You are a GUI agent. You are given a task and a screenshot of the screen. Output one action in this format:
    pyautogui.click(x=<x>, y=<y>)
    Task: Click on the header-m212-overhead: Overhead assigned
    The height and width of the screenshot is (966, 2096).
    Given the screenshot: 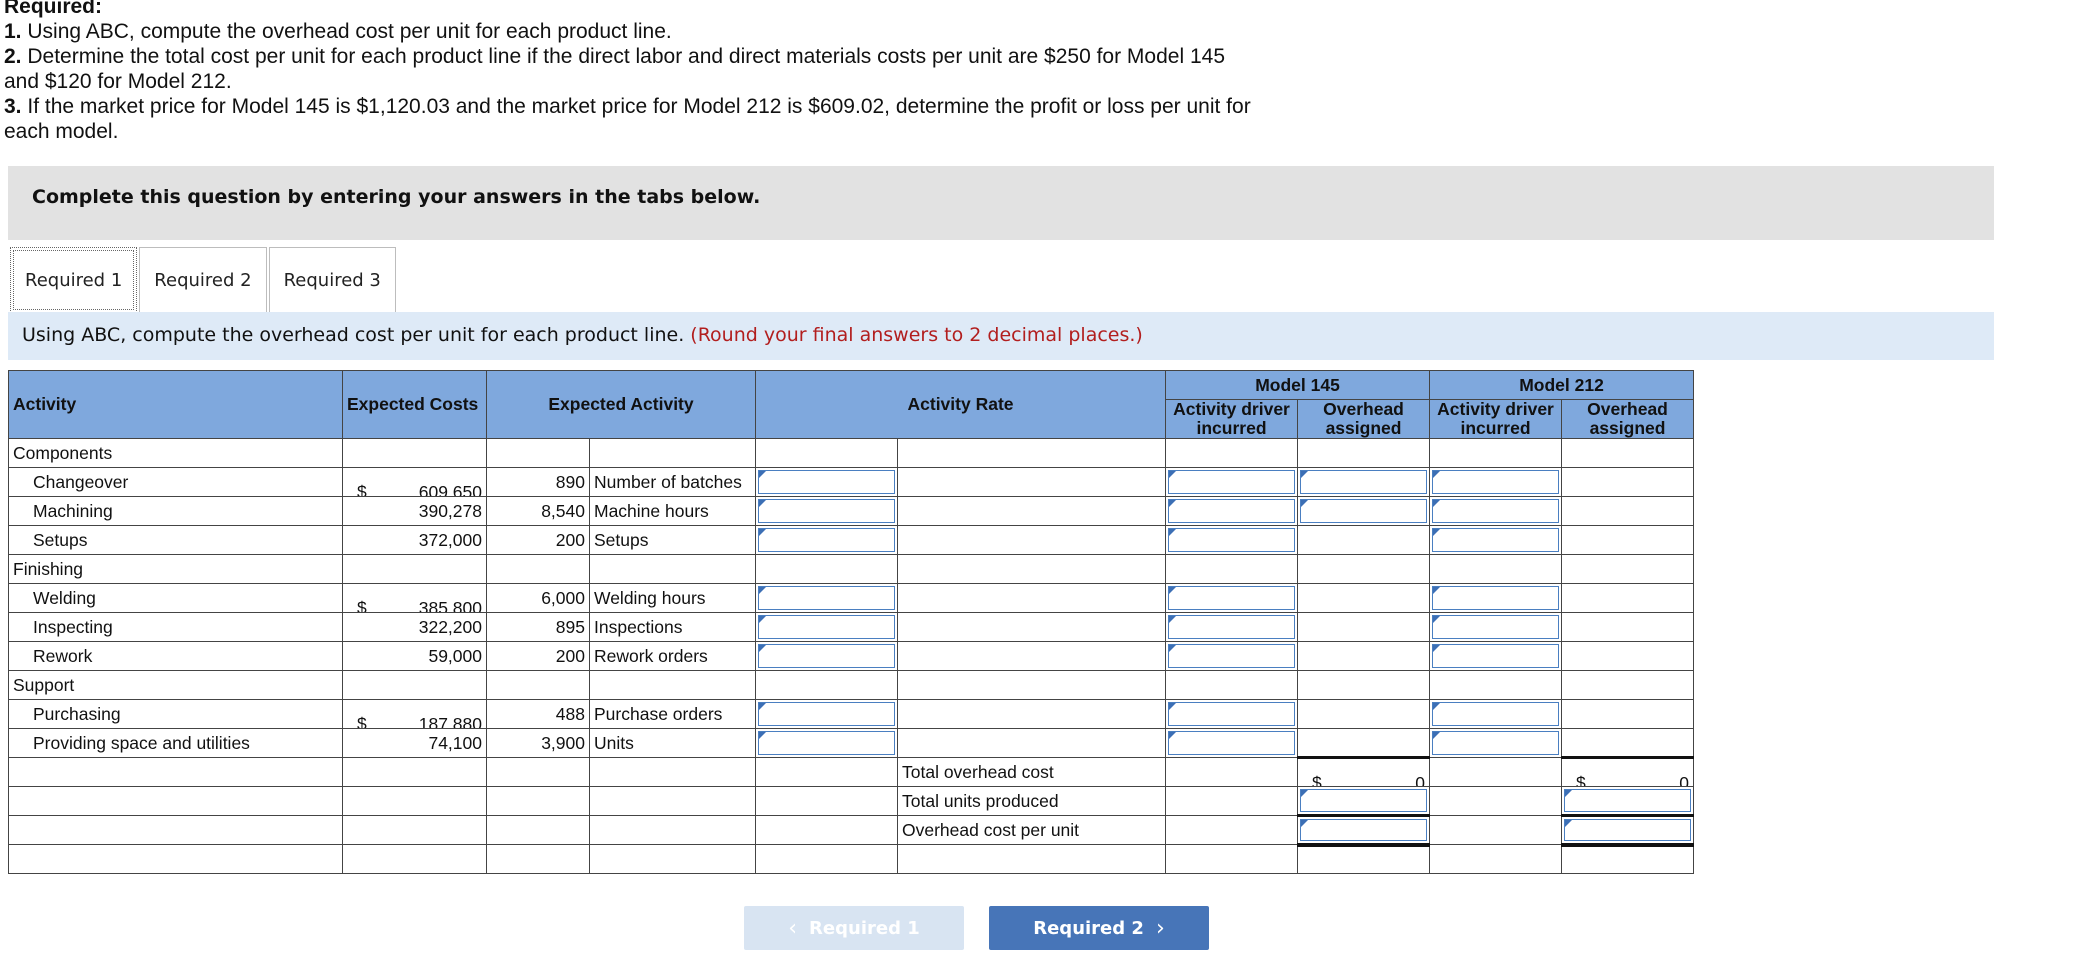 What is the action you would take?
    pyautogui.click(x=1628, y=419)
    